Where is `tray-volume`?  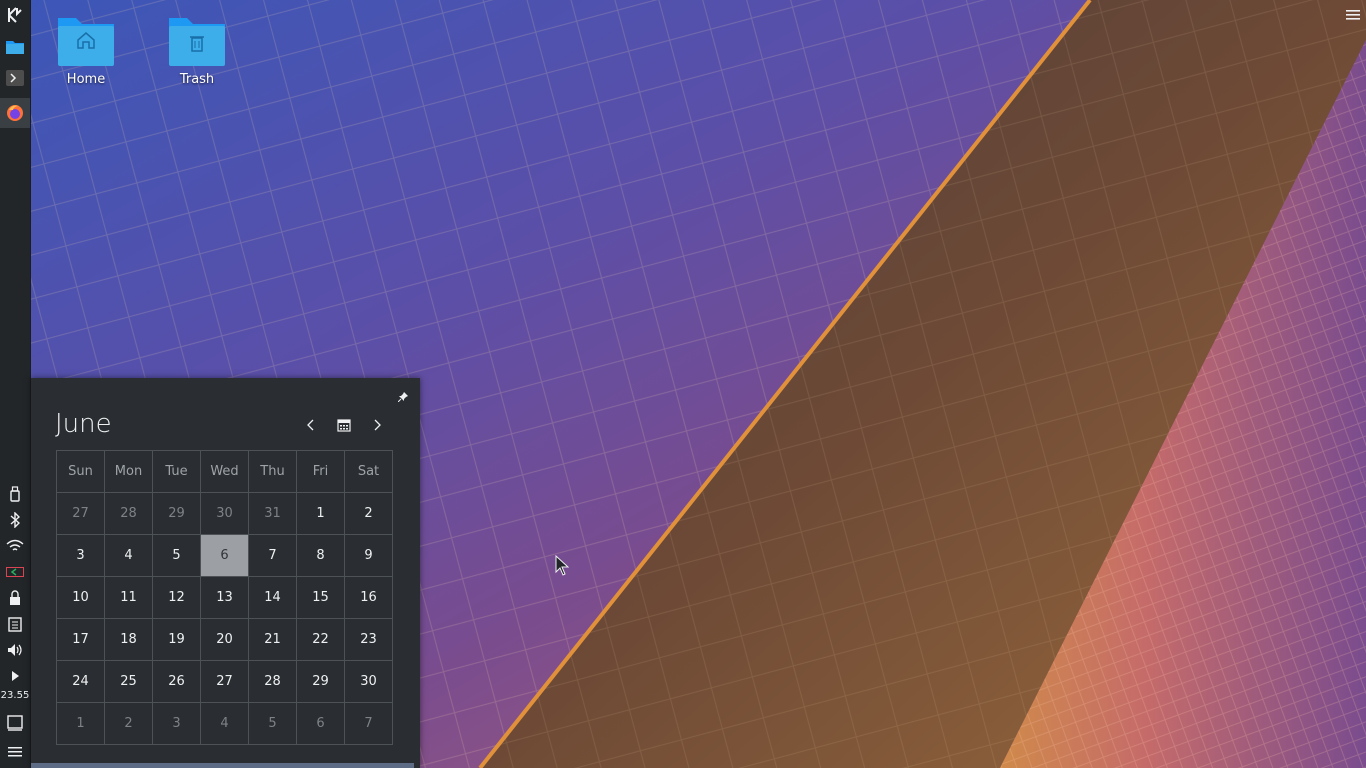
tray-volume is located at coordinates (15, 650).